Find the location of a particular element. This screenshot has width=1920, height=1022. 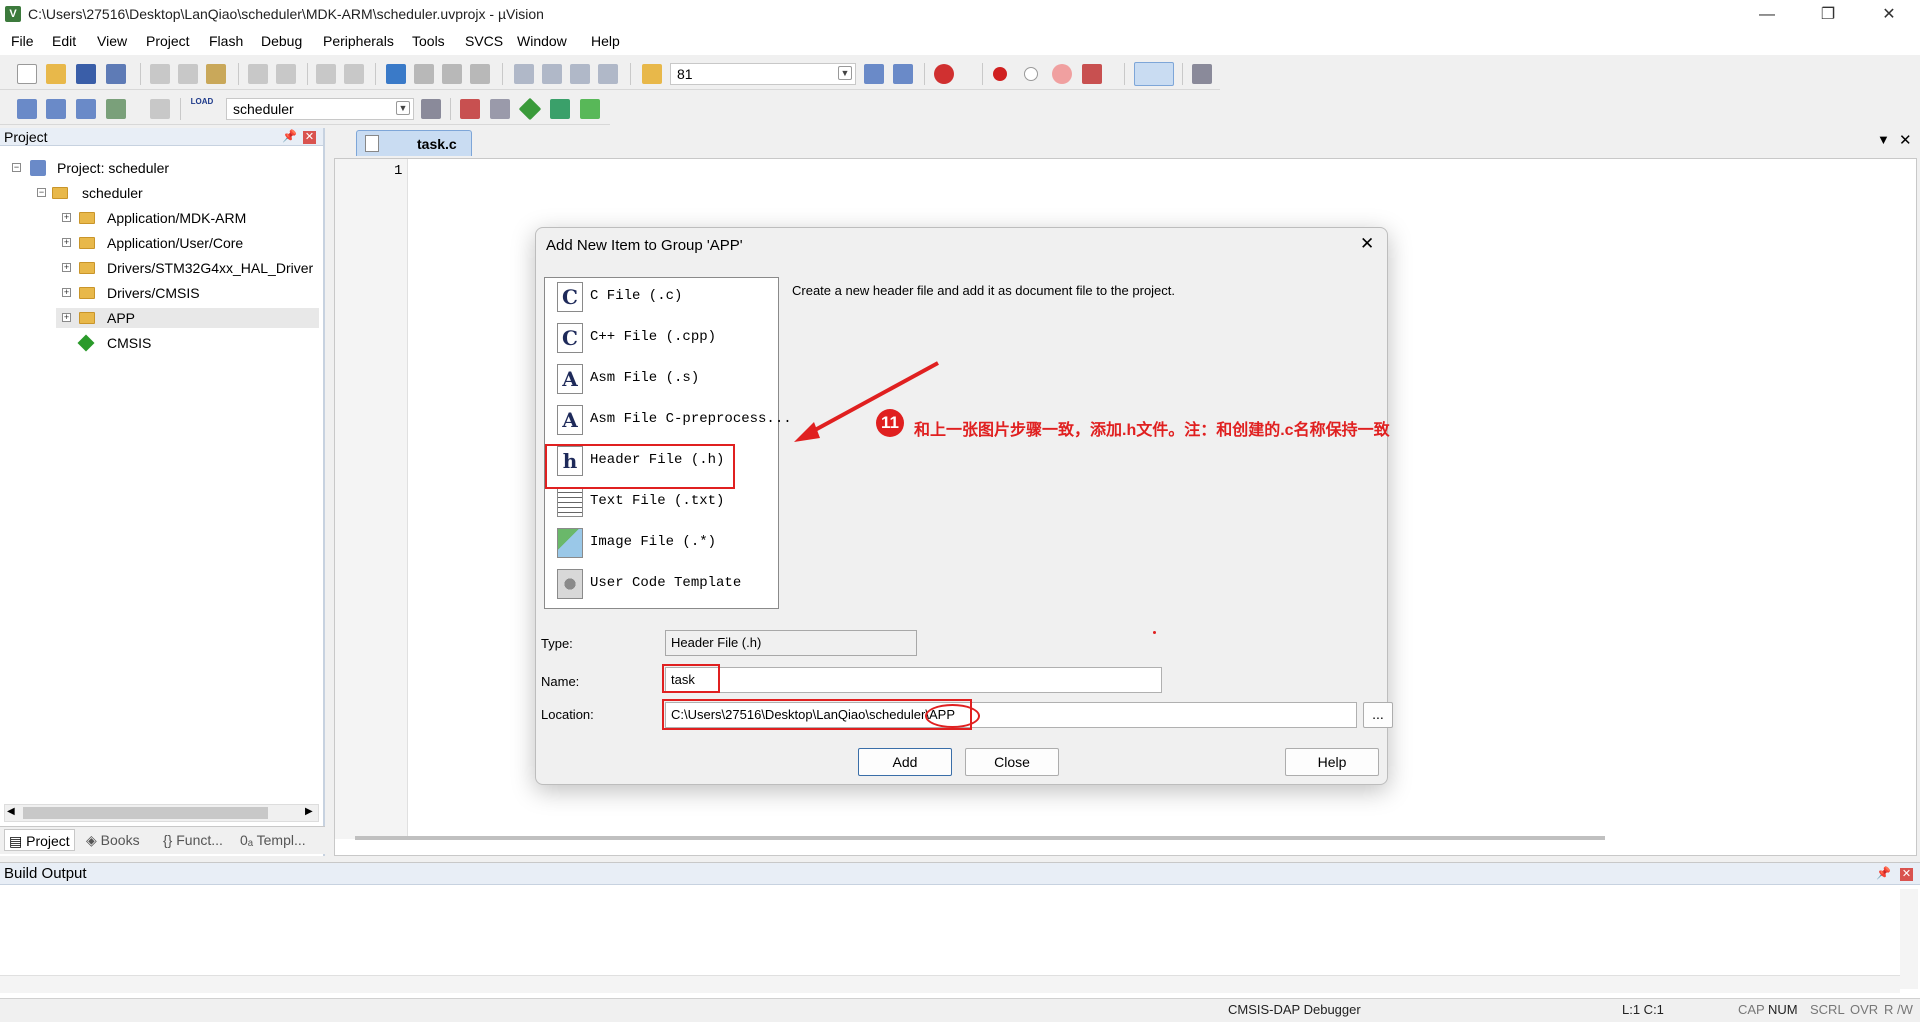

menu-file: File is located at coordinates (22, 41).